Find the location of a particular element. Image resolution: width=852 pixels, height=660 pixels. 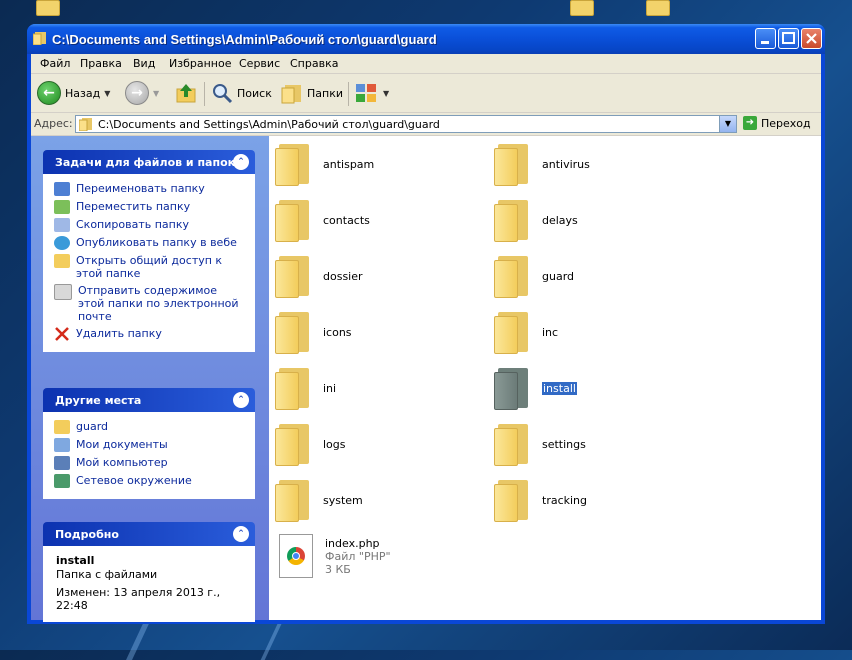

search-button: Поиск is located at coordinates (241, 93).